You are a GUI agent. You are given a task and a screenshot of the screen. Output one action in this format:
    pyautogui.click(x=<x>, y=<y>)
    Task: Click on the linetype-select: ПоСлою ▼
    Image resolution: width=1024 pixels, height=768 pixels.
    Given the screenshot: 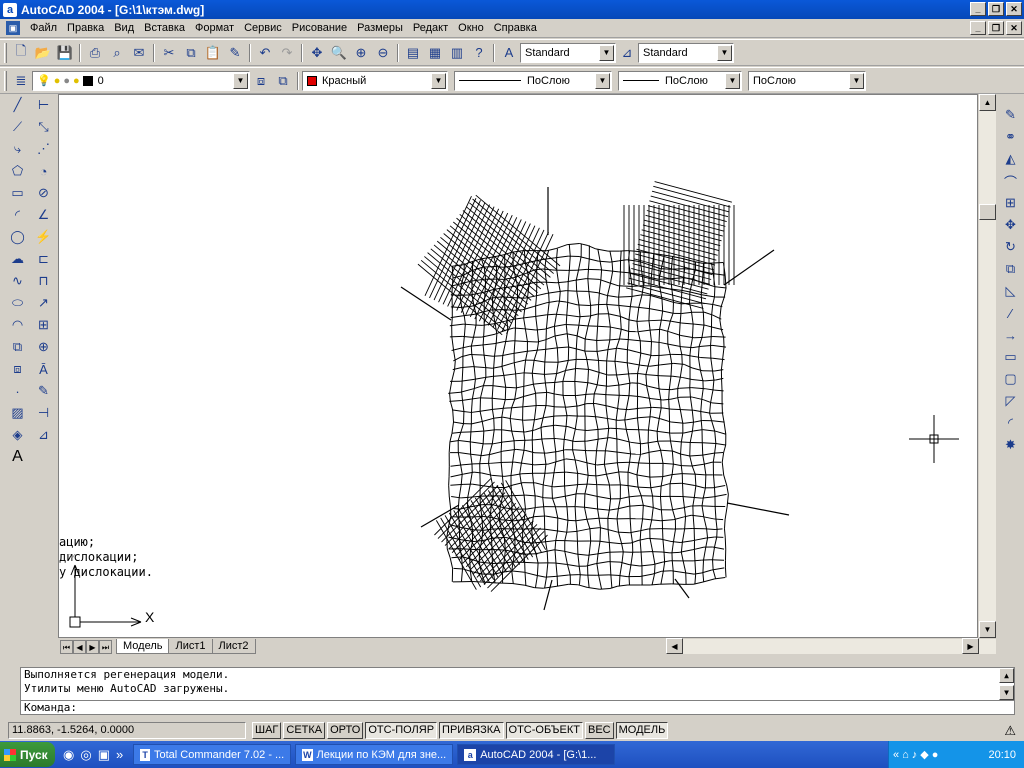 What is the action you would take?
    pyautogui.click(x=533, y=80)
    